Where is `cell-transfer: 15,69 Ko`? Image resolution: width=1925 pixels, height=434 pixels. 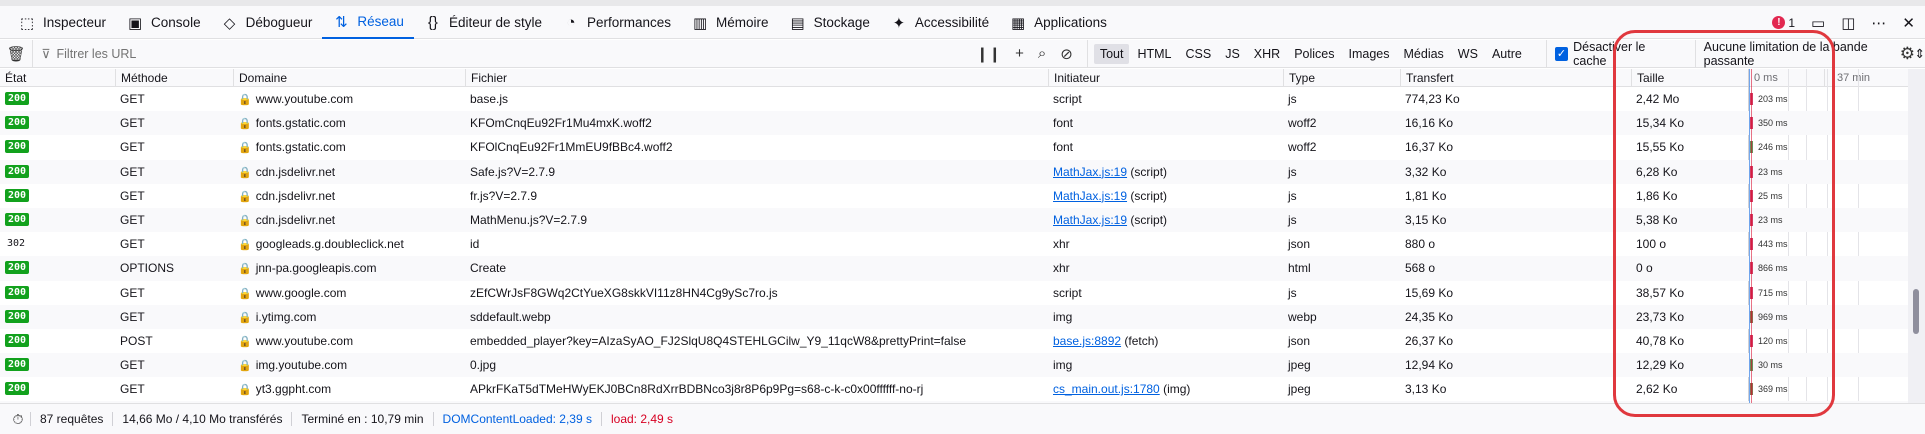
cell-transfer: 15,69 Ko is located at coordinates (1429, 292).